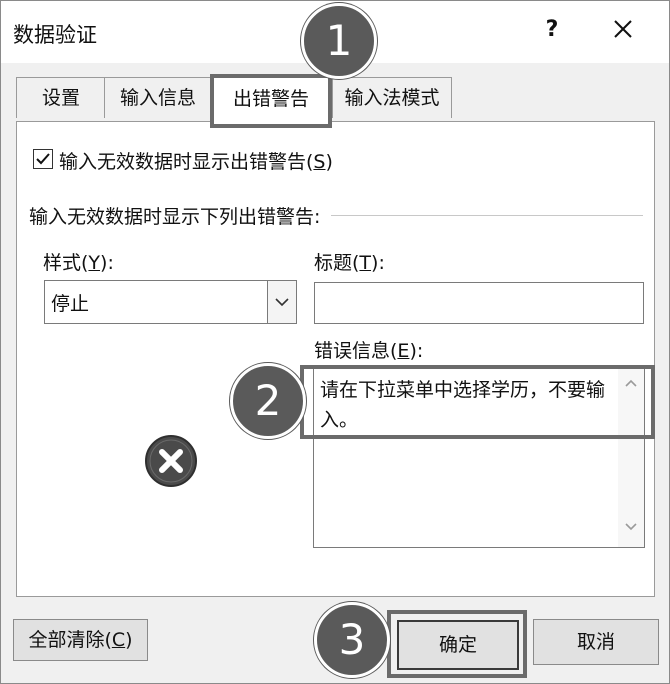 The width and height of the screenshot is (670, 684). What do you see at coordinates (552, 29) in the screenshot?
I see `help-button: ?` at bounding box center [552, 29].